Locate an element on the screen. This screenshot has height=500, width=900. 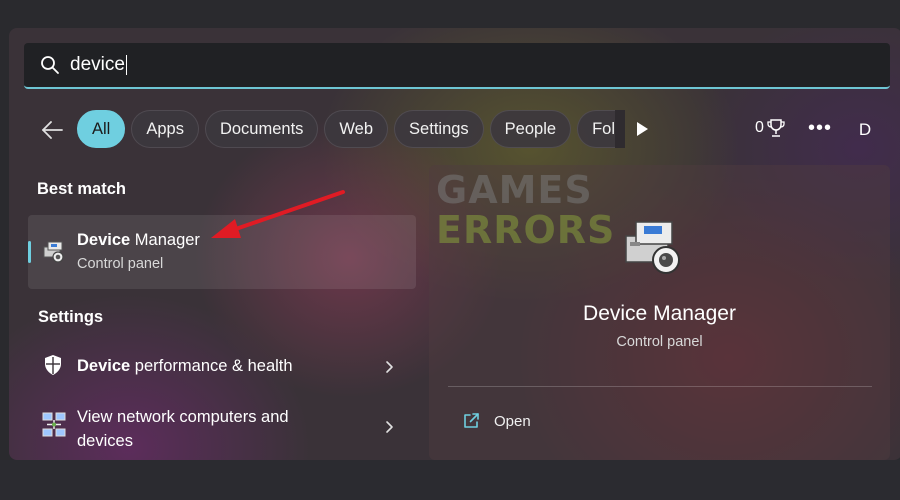
rewards-count: 0 is located at coordinates (759, 127).